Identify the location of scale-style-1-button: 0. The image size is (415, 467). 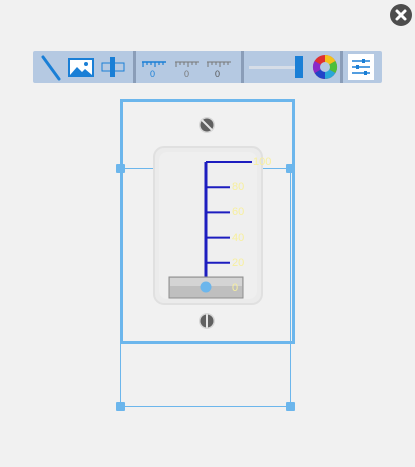
(154, 67).